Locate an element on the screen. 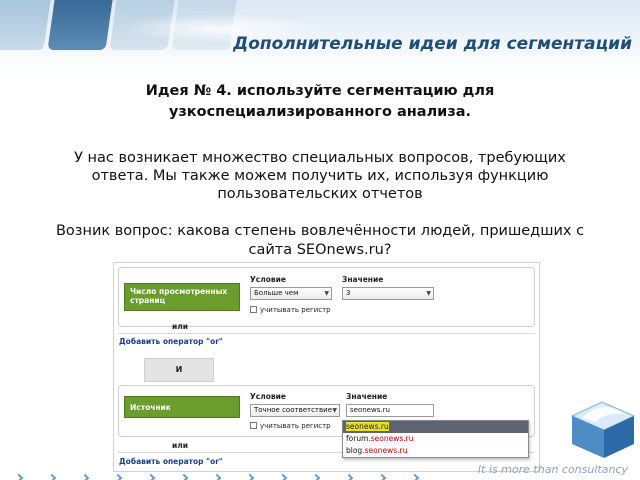  value-input: seonews.ru is located at coordinates (390, 410).